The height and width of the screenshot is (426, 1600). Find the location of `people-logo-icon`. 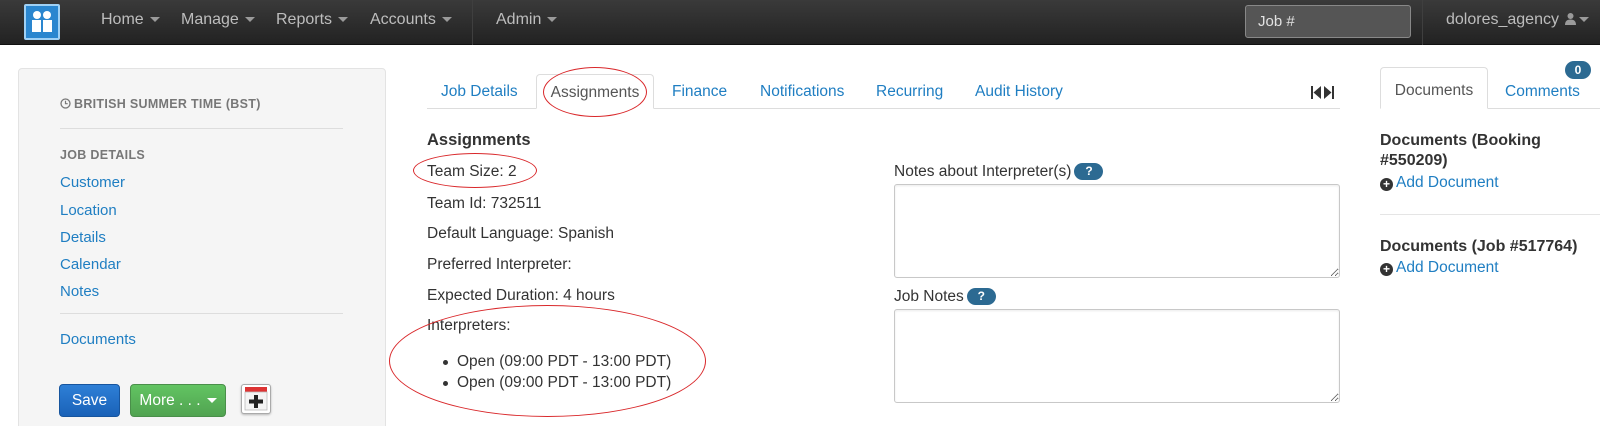

people-logo-icon is located at coordinates (42, 22).